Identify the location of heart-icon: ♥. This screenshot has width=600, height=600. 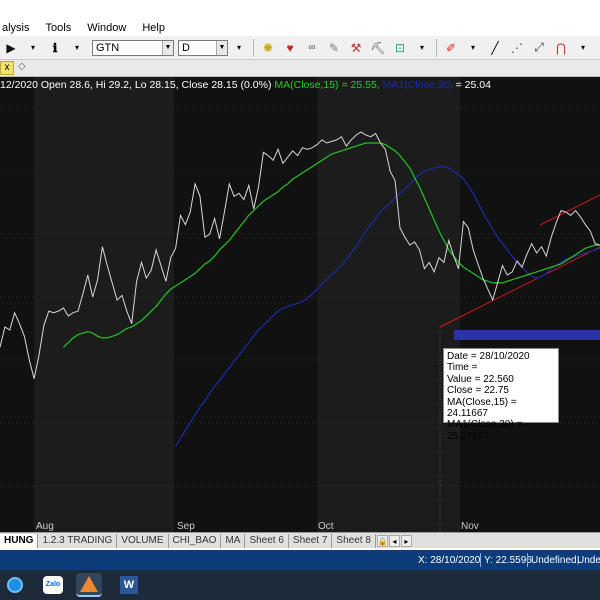
(290, 48).